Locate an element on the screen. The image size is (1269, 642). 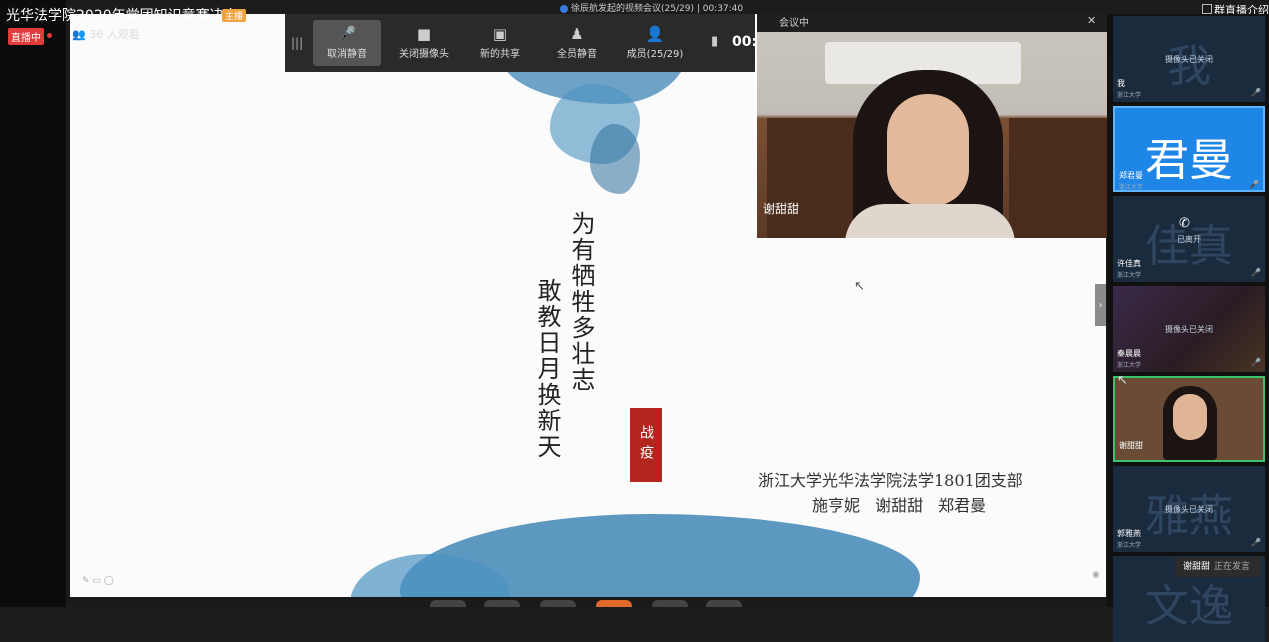
speaker-body is located at coordinates (930, 221).